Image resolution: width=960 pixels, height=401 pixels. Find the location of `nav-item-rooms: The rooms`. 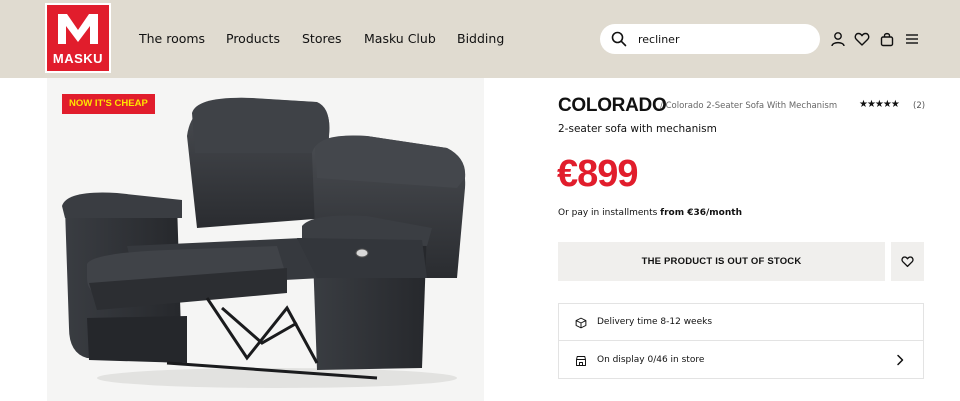

nav-item-rooms: The rooms is located at coordinates (172, 38).